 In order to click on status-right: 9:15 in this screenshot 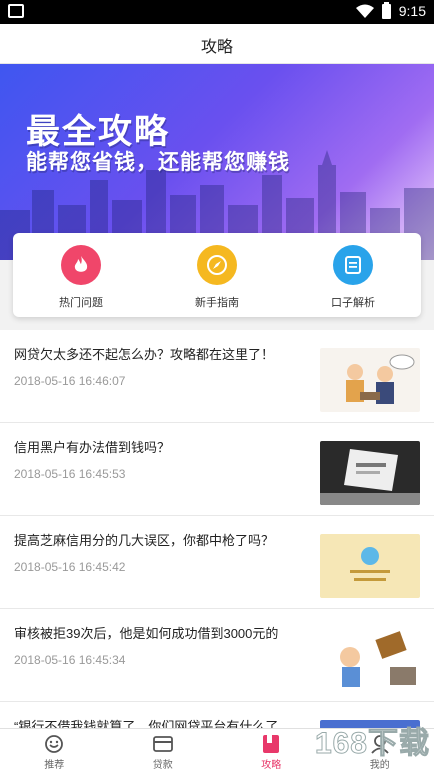, I will do `click(390, 10)`.